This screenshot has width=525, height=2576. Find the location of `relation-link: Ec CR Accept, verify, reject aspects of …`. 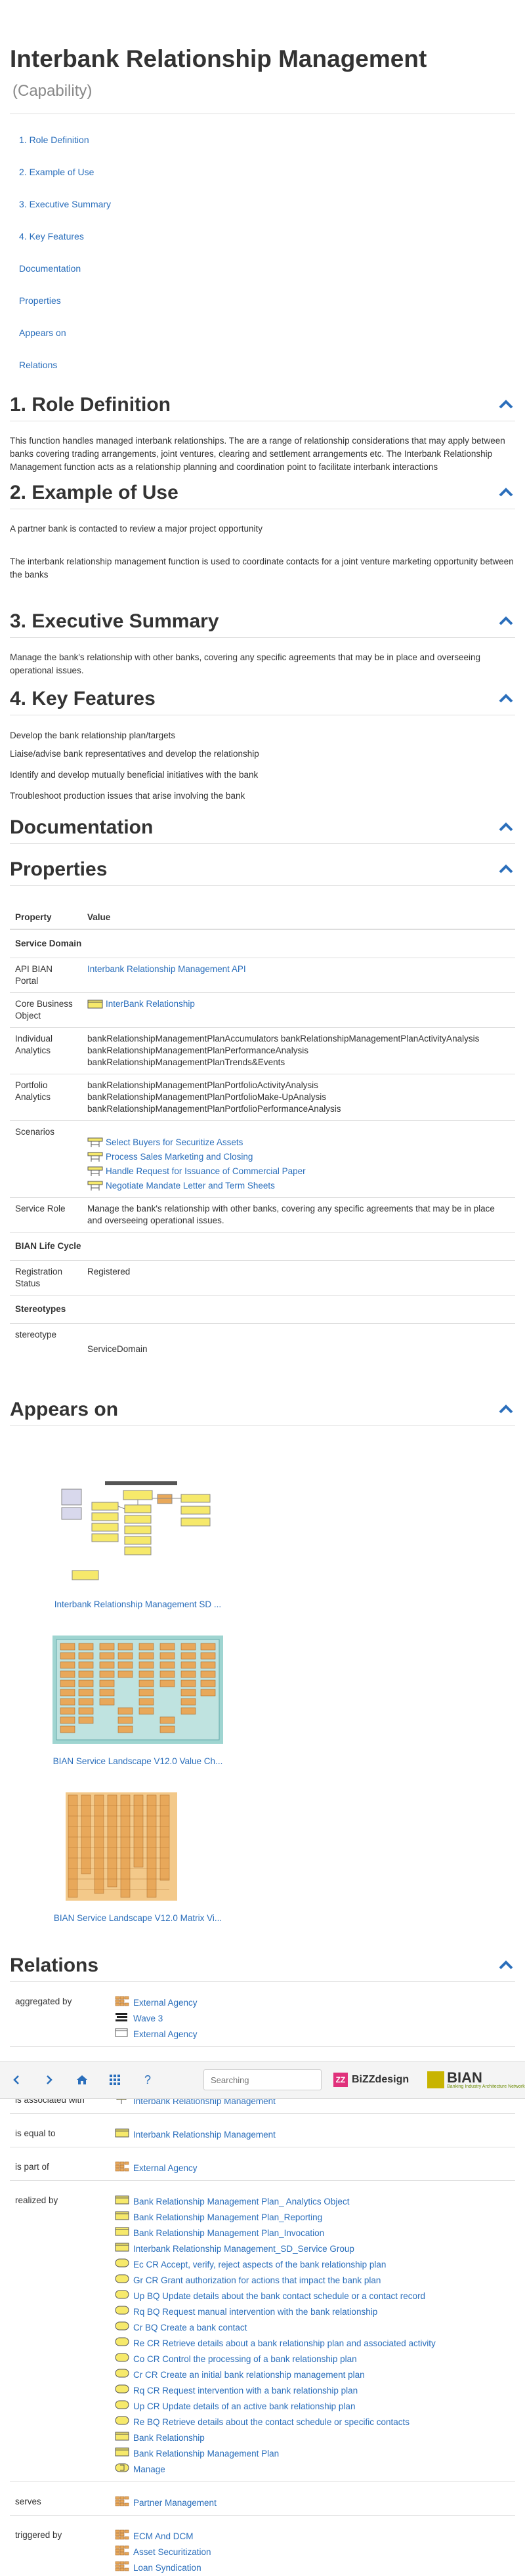

relation-link: Ec CR Accept, verify, reject aspects of … is located at coordinates (259, 2264).